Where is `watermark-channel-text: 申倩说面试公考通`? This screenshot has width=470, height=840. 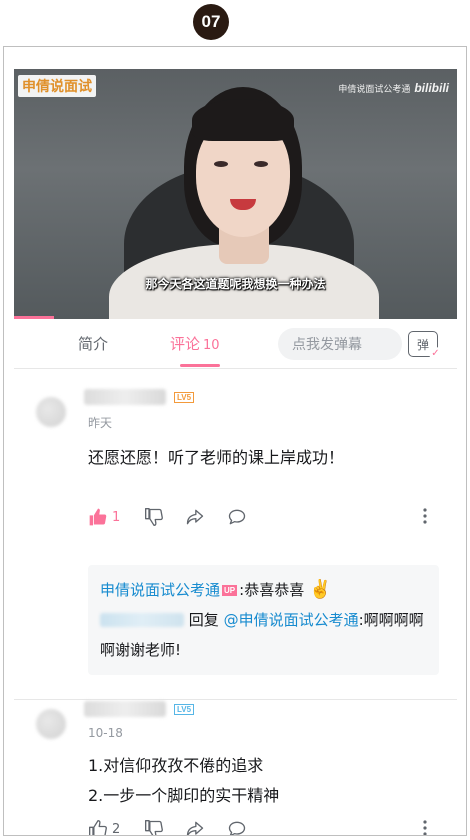
watermark-channel-text: 申倩说面试公考通 is located at coordinates (374, 89).